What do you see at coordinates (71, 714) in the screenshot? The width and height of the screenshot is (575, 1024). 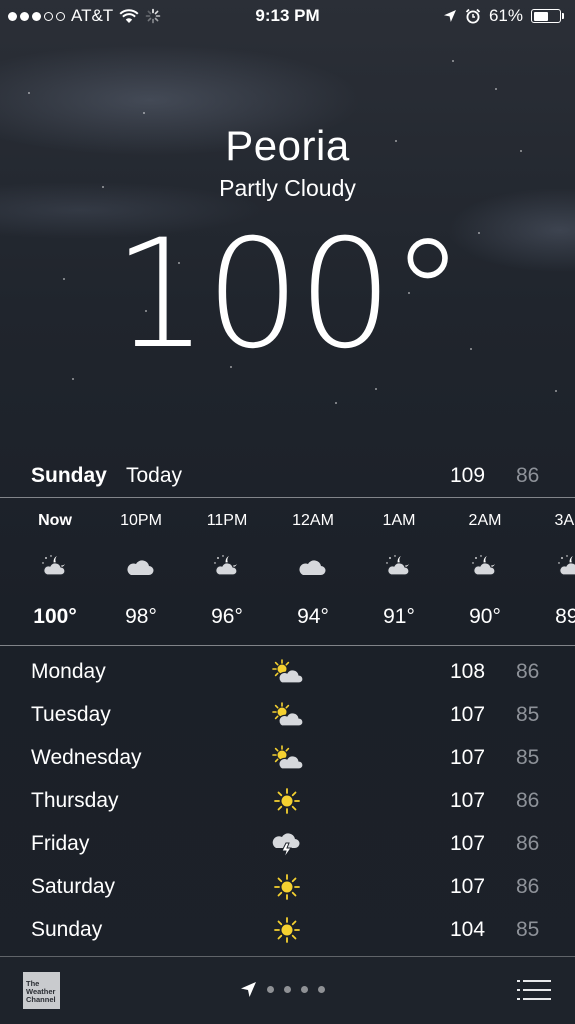 I see `day-name: Tuesday` at bounding box center [71, 714].